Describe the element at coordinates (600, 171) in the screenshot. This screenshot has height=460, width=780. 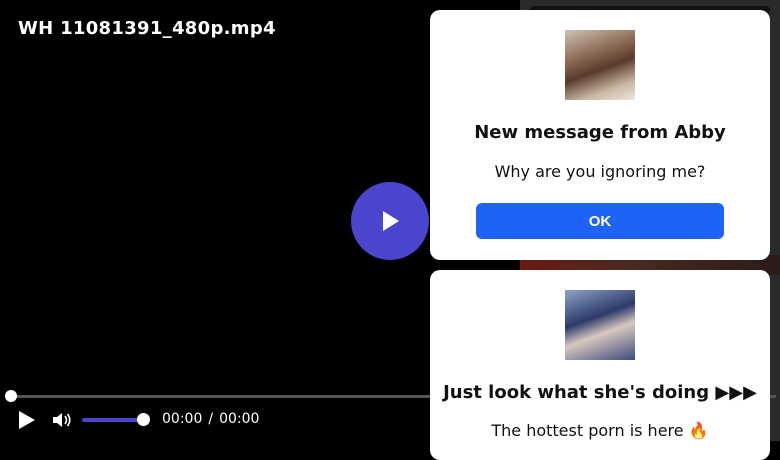
I see `popup-message: Why are you ignoring me?` at that location.